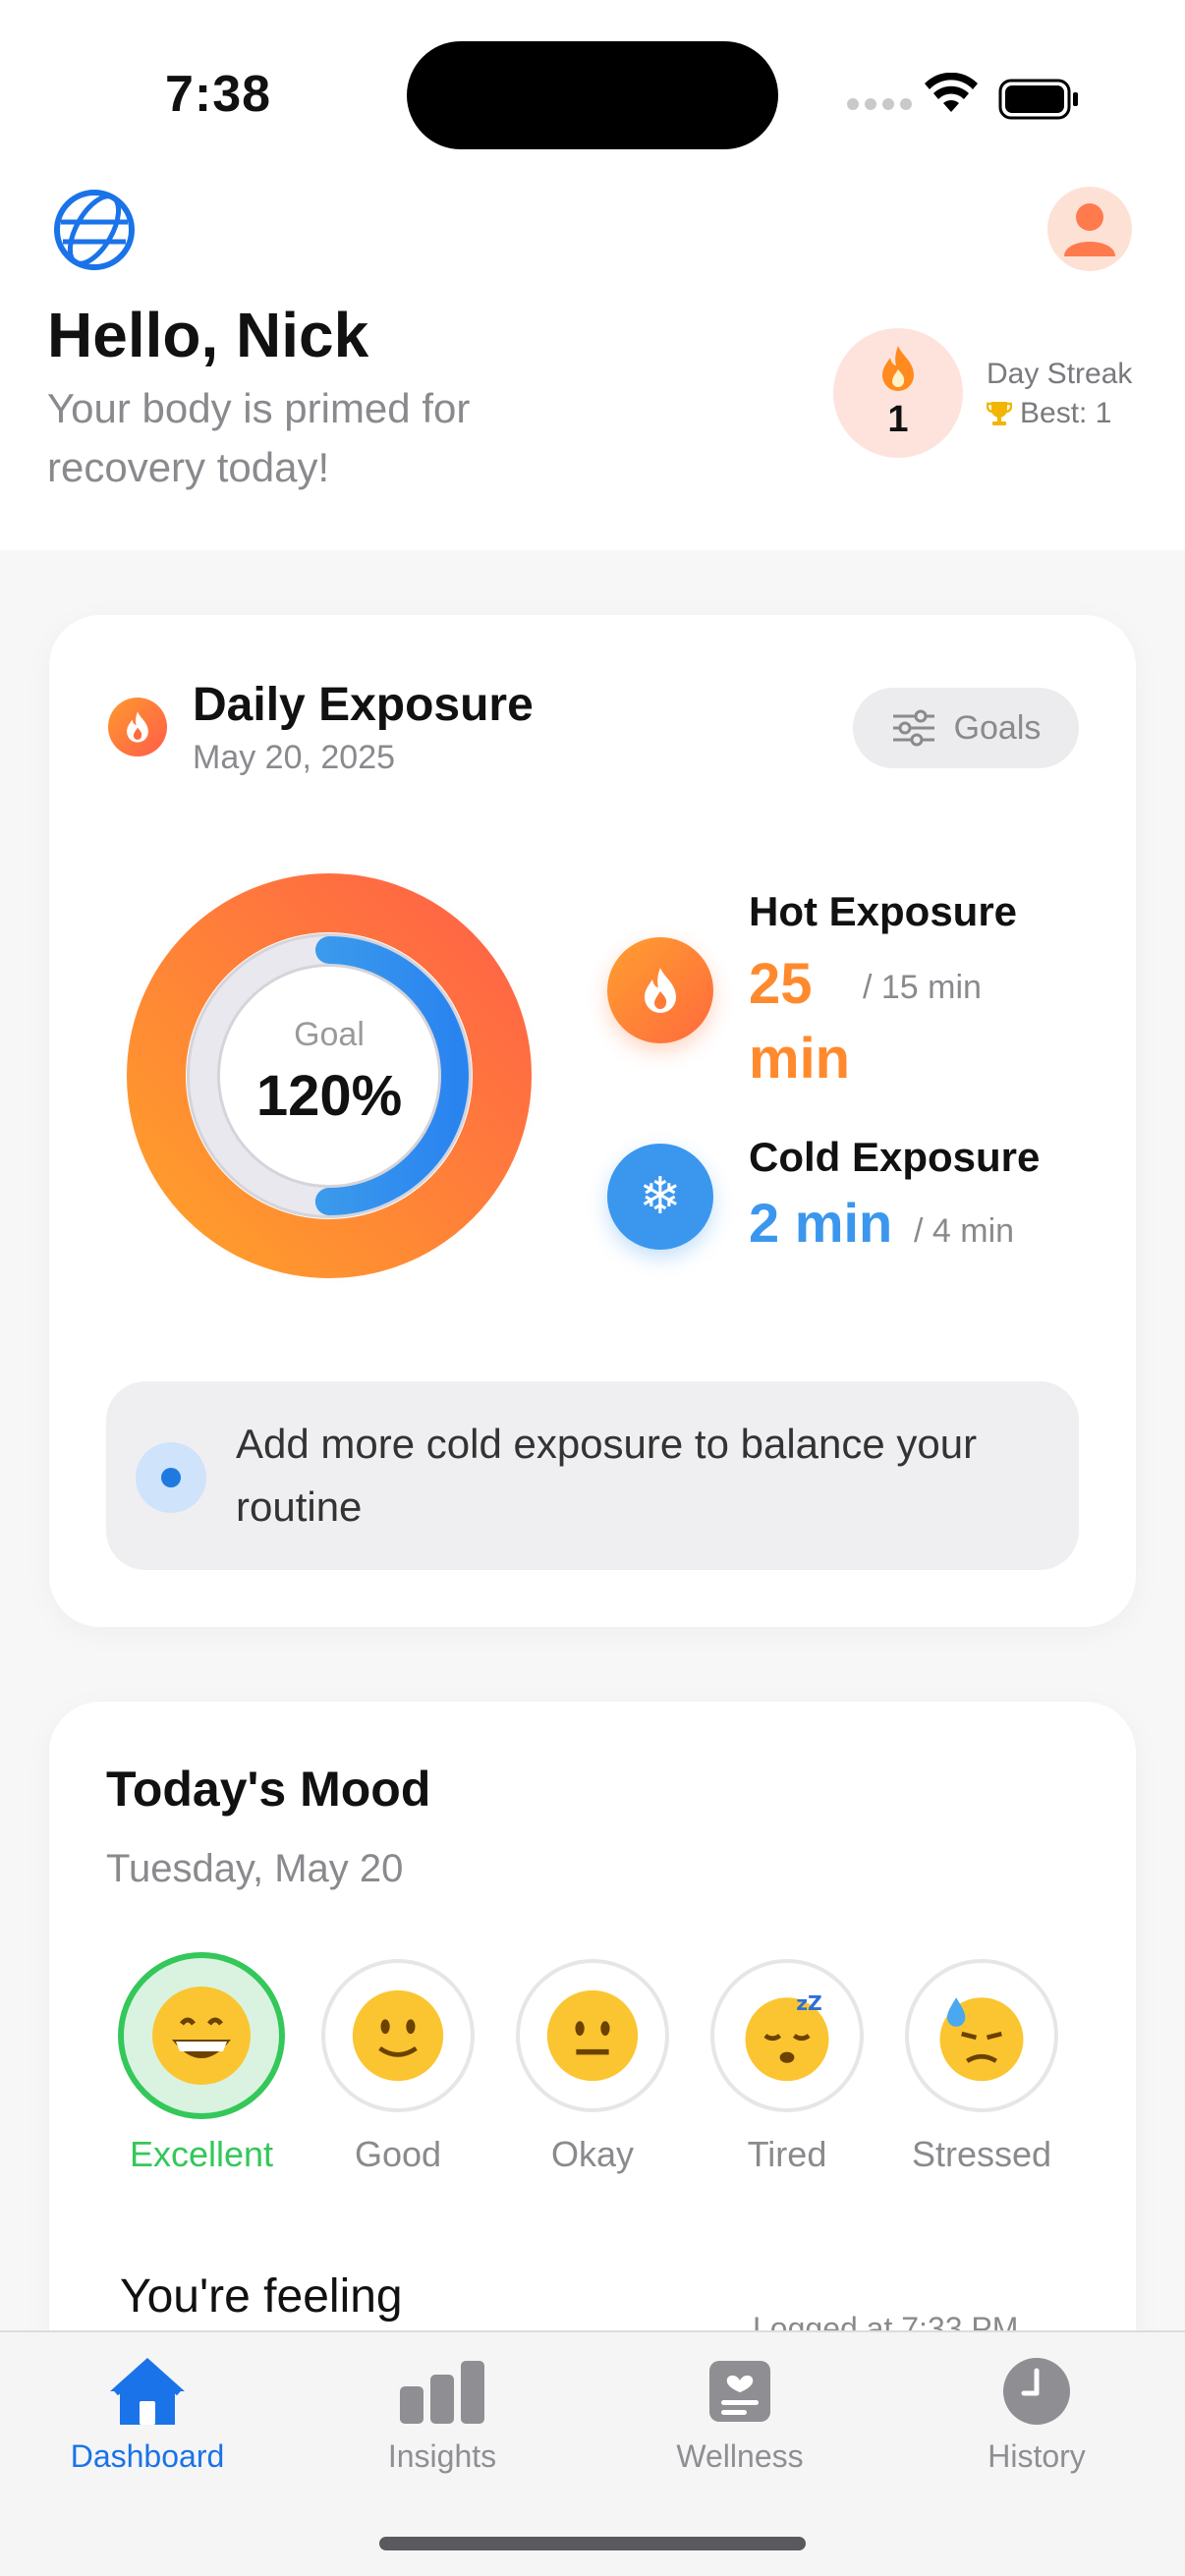  I want to click on hot-exposure-value: 25 min, so click(800, 1021).